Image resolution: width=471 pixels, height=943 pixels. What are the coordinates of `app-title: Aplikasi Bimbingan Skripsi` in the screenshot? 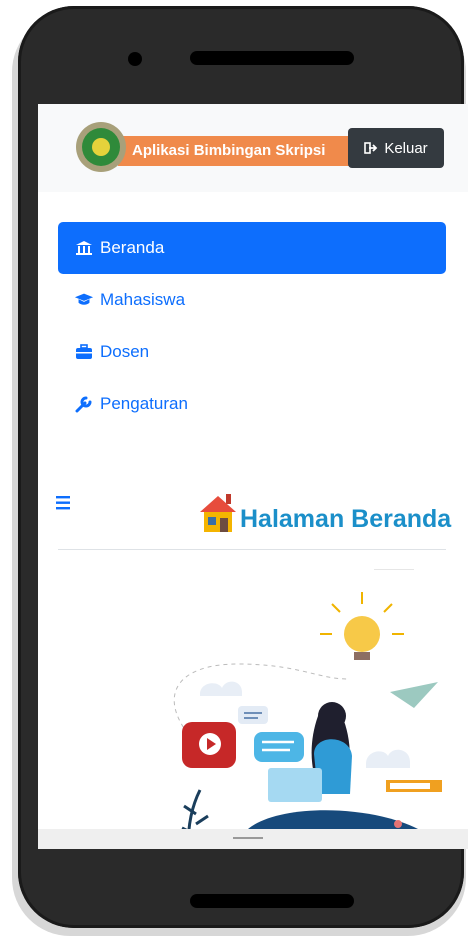 It's located at (245, 151).